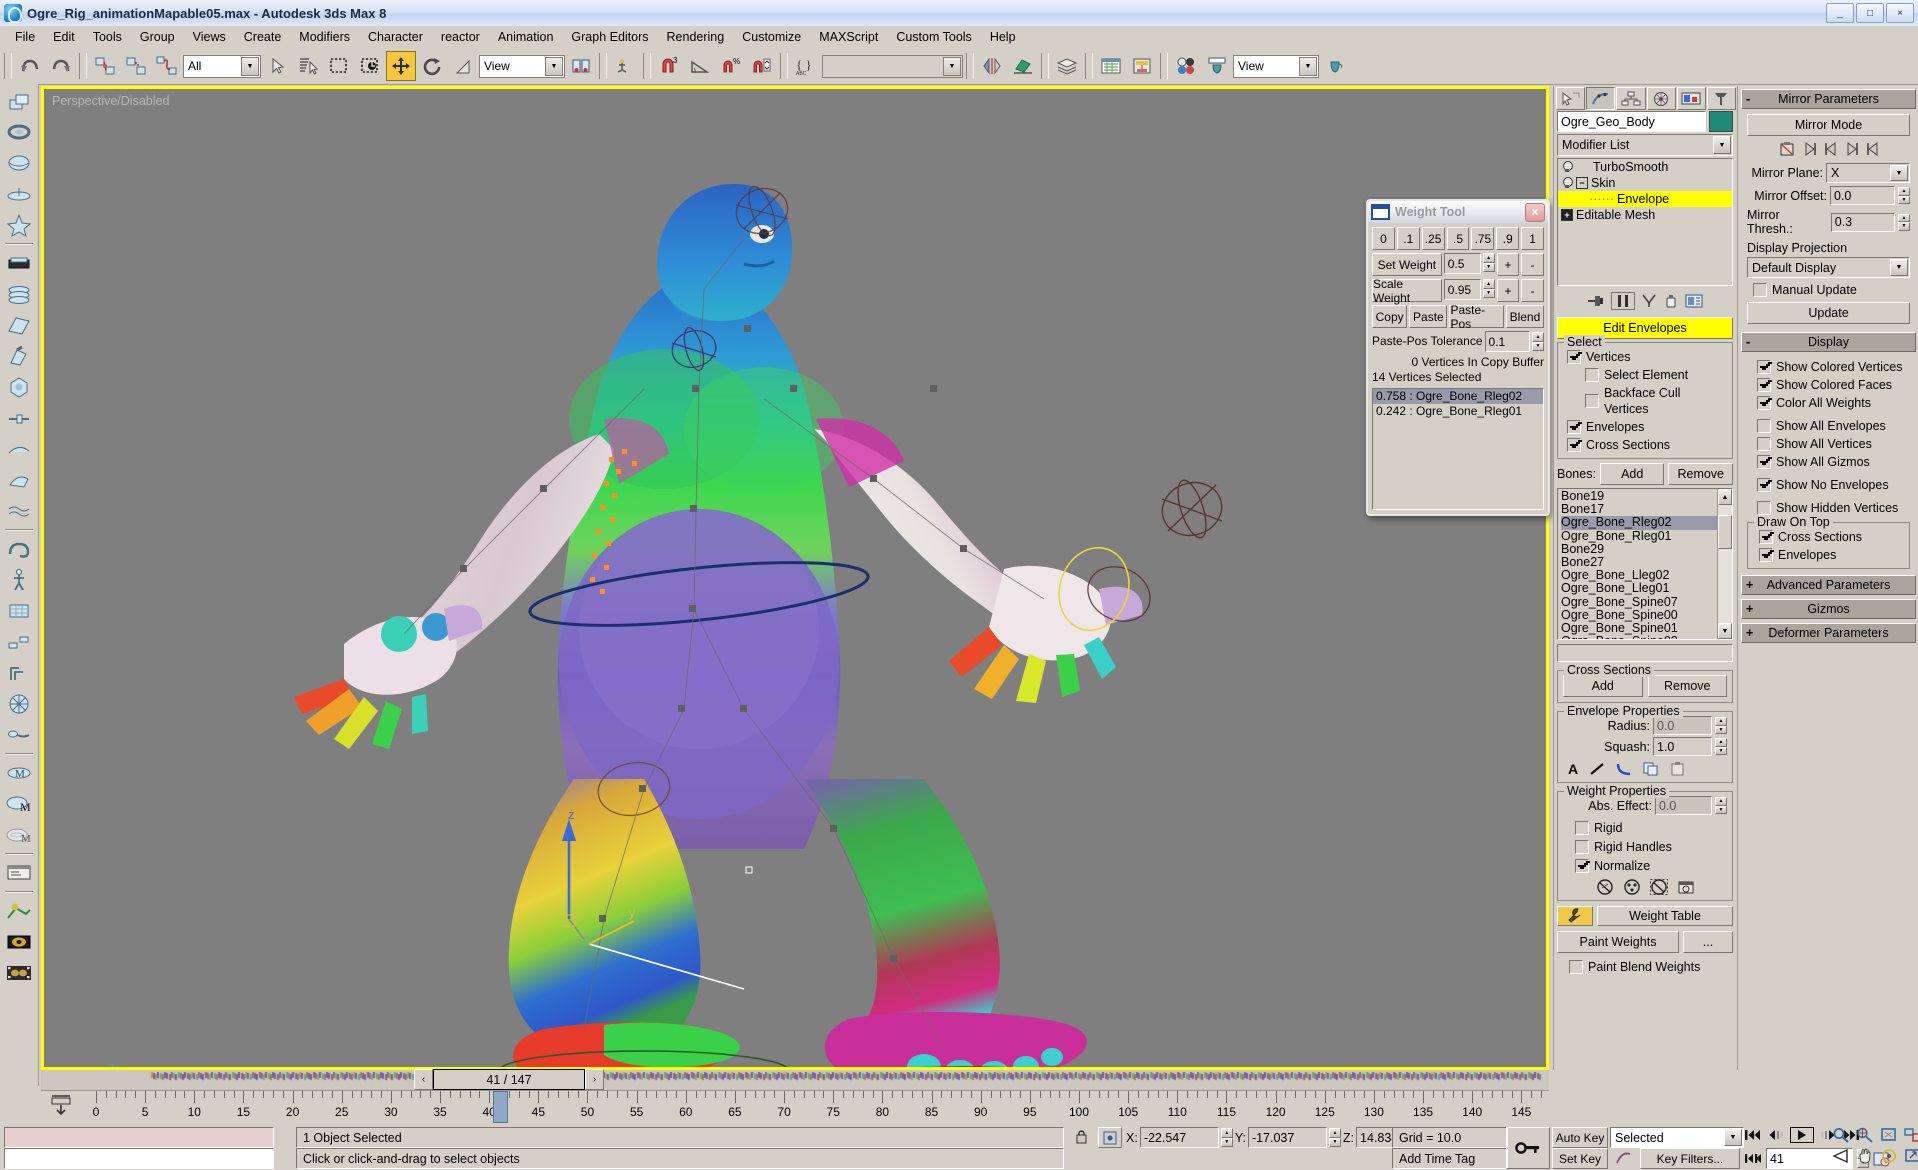  What do you see at coordinates (1533, 264) in the screenshot?
I see `set-weight-minus-button: -` at bounding box center [1533, 264].